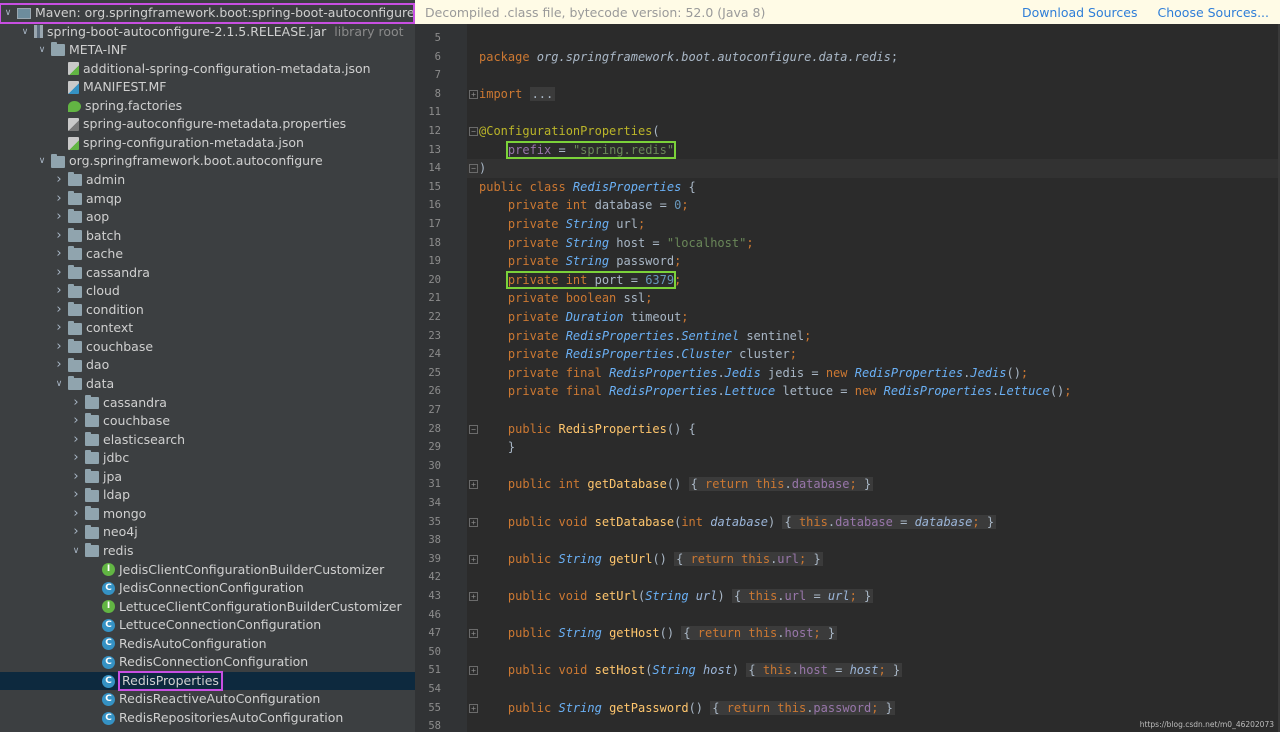 This screenshot has height=732, width=1280. Describe the element at coordinates (207, 588) in the screenshot. I see `tree-node-class: C JedisConnectionConfiguration` at that location.